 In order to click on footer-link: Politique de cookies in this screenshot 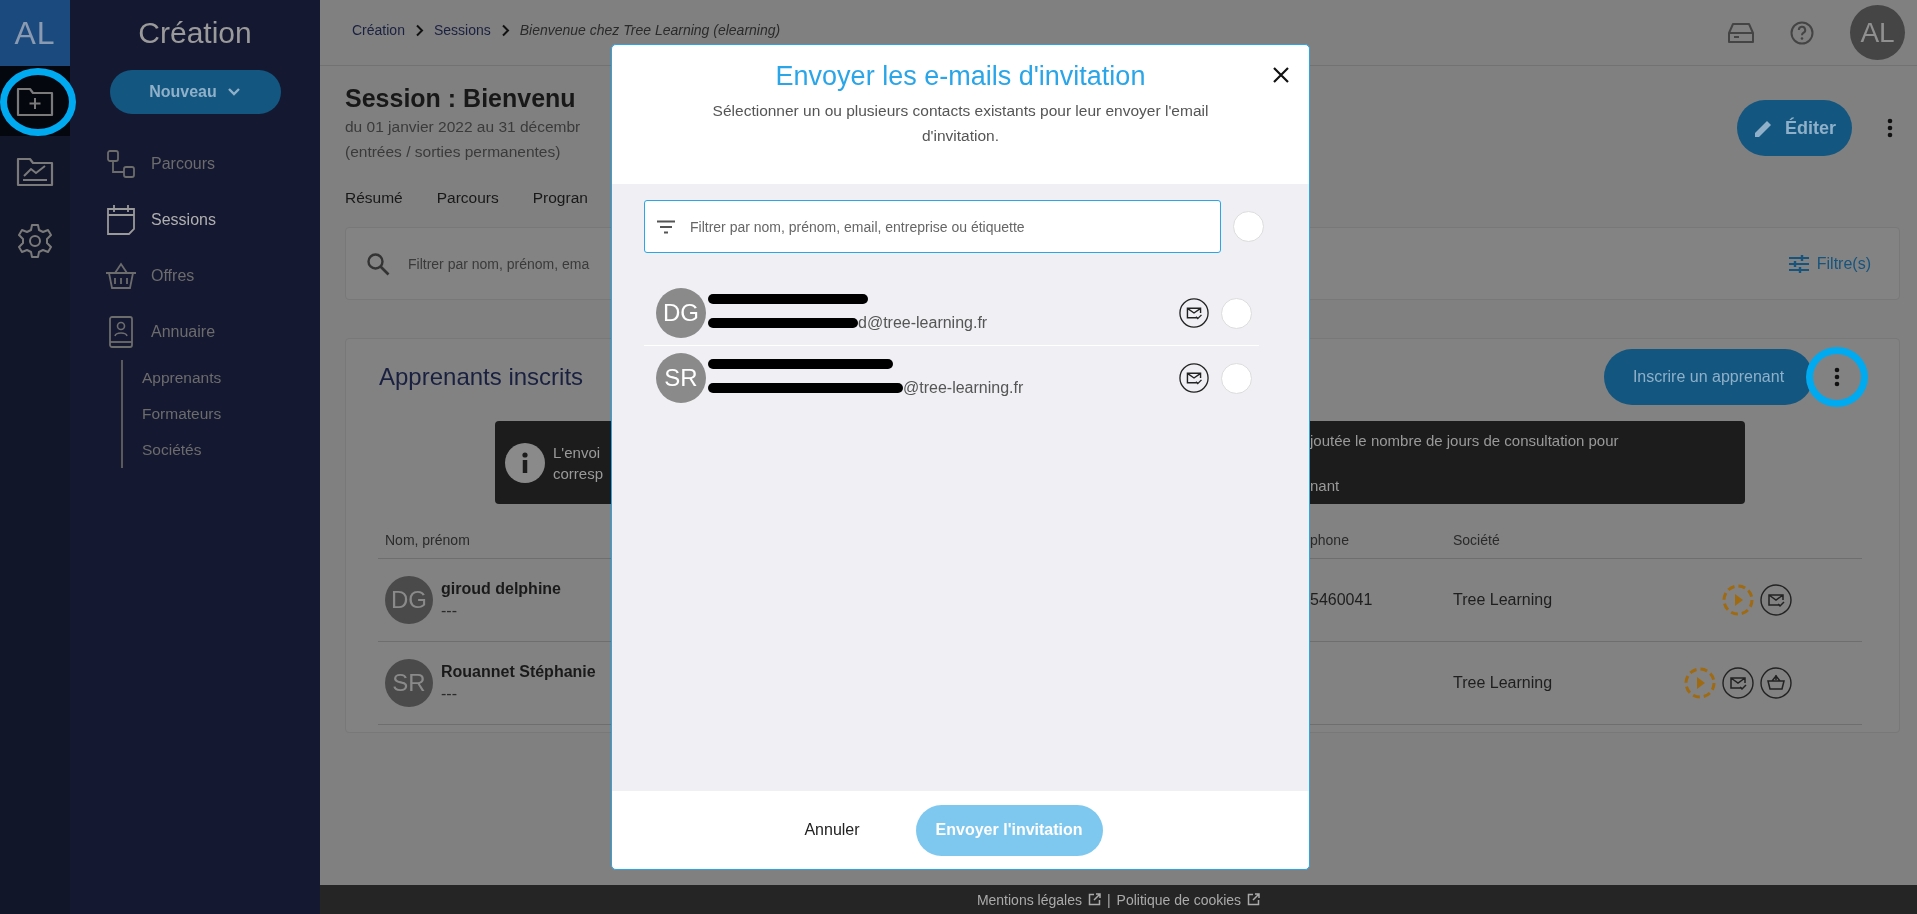, I will do `click(1179, 899)`.